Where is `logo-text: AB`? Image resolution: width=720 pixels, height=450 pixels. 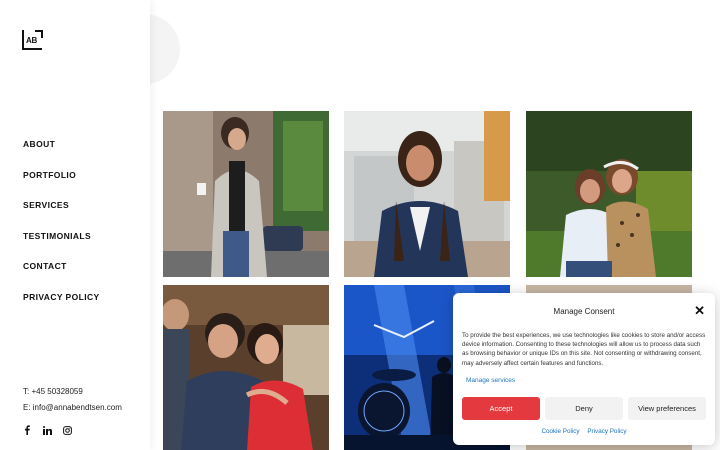 logo-text: AB is located at coordinates (31, 40).